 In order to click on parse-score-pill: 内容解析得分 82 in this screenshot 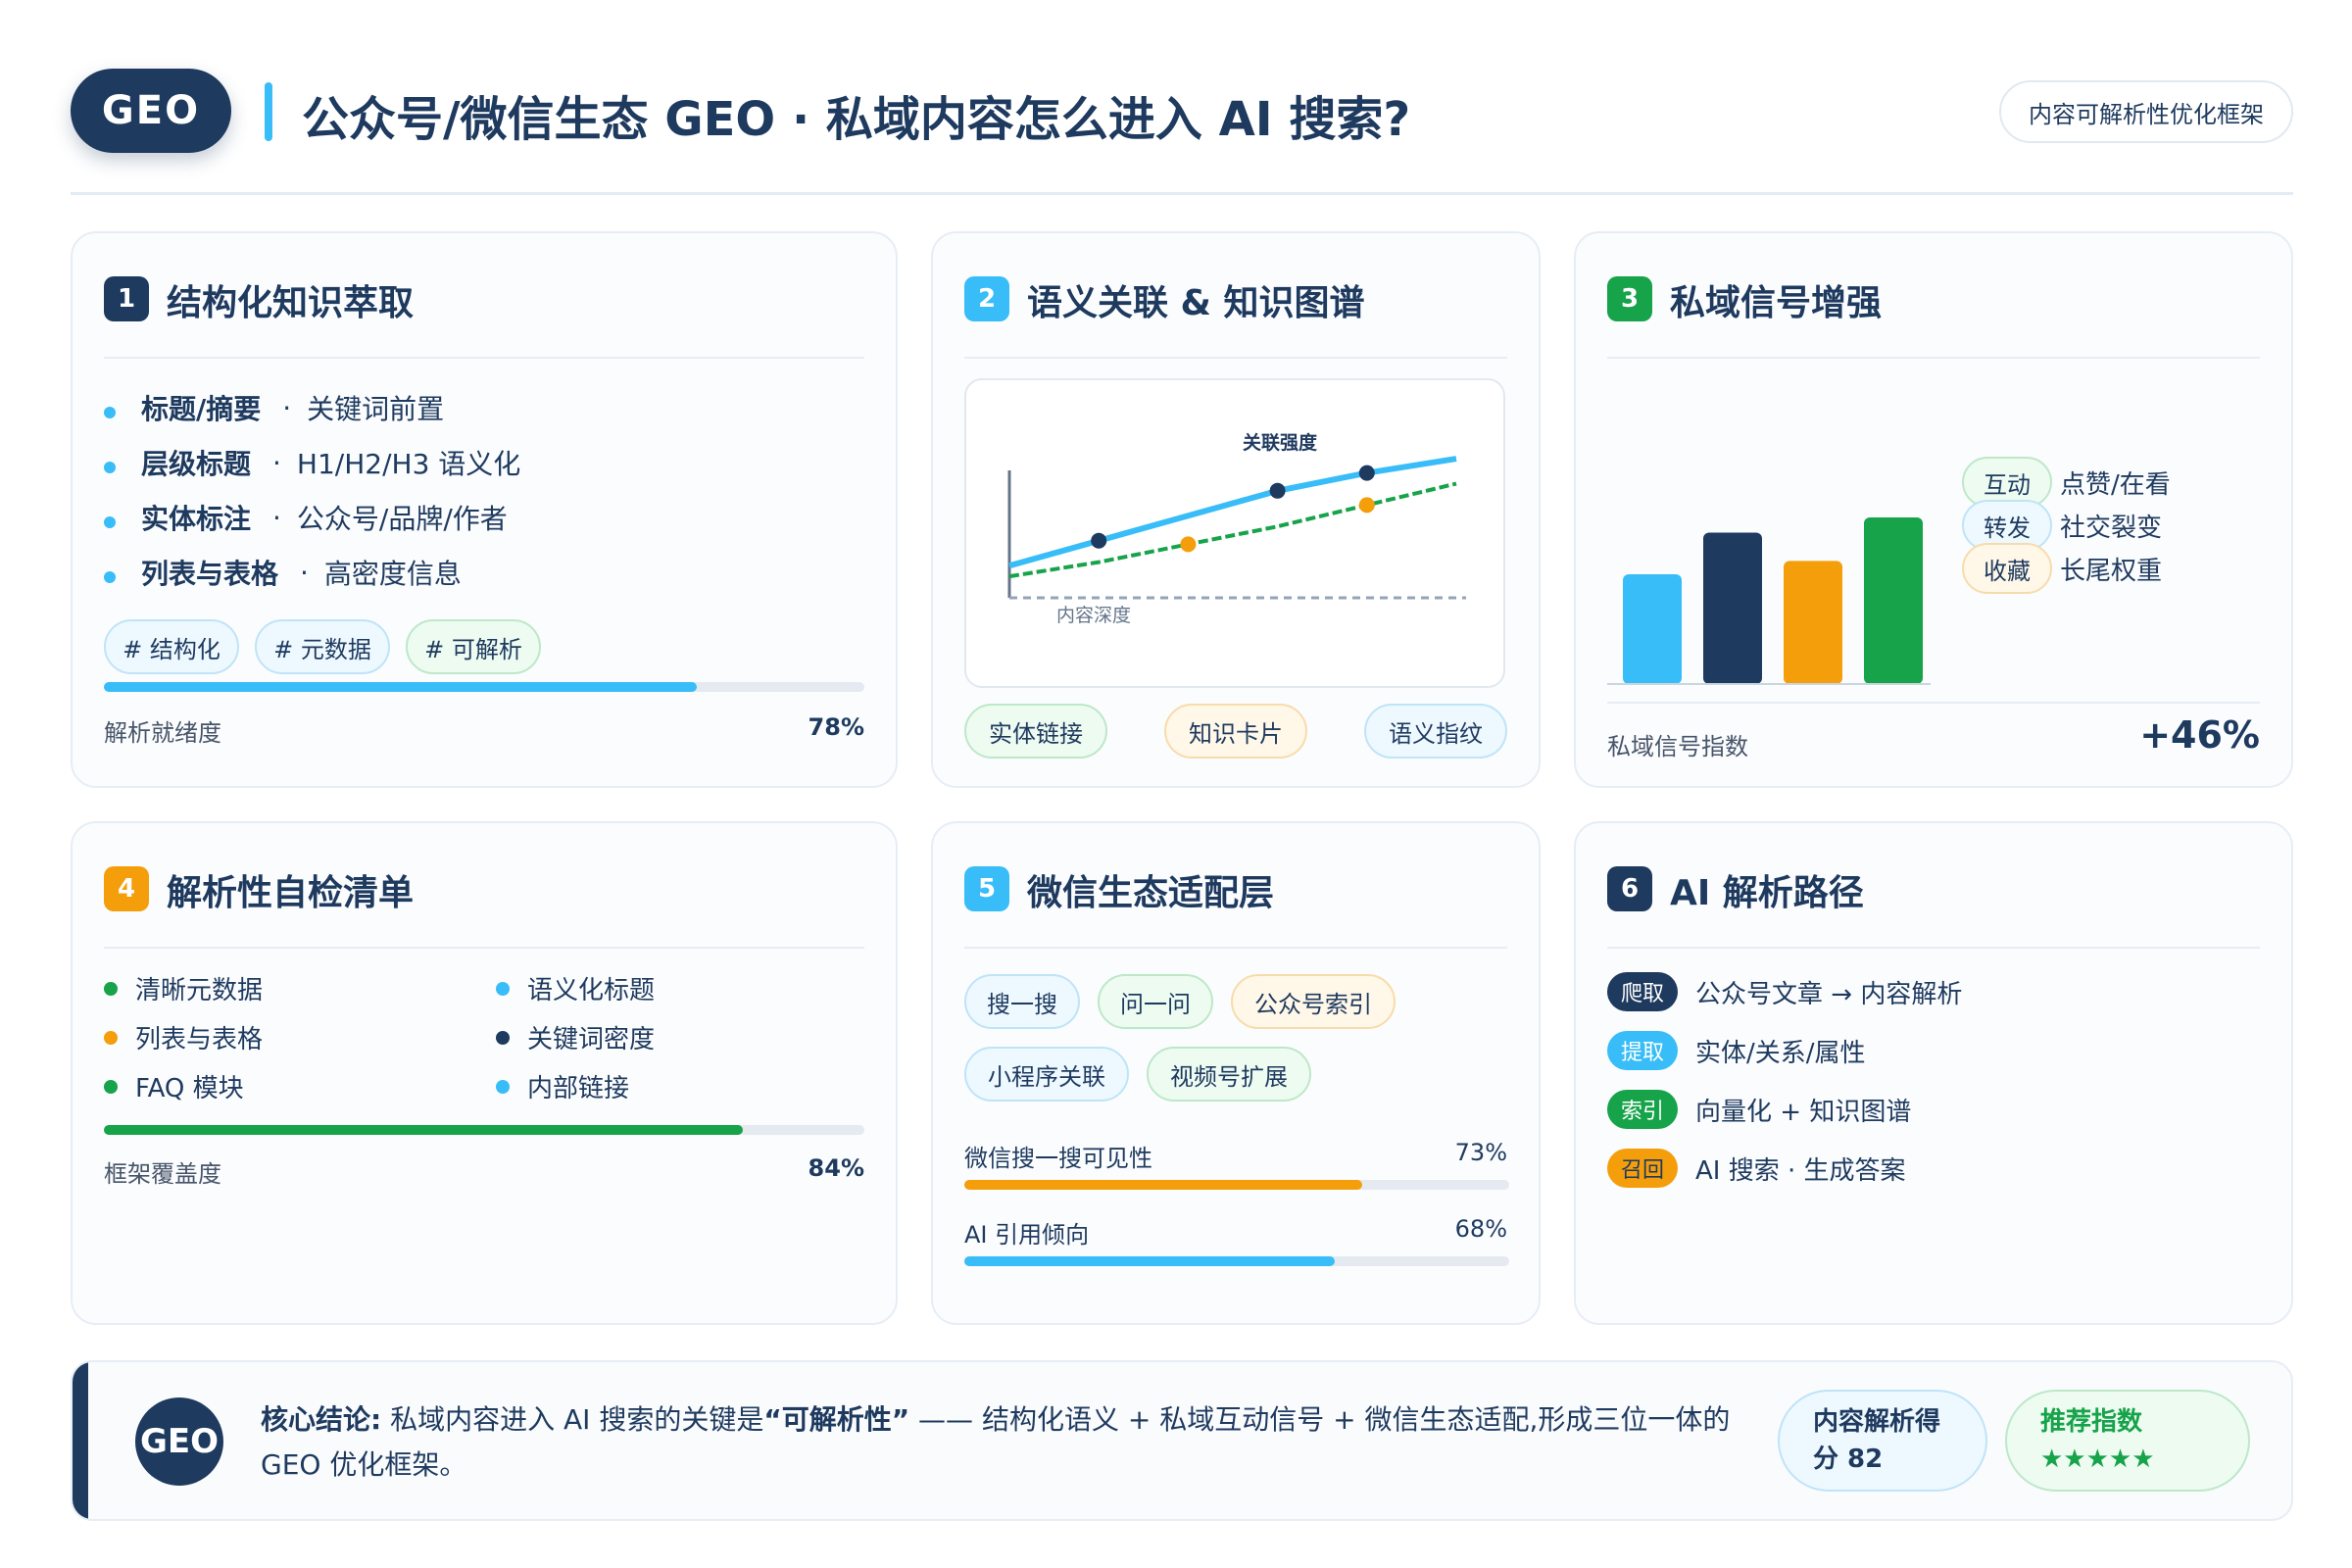, I will do `click(1882, 1441)`.